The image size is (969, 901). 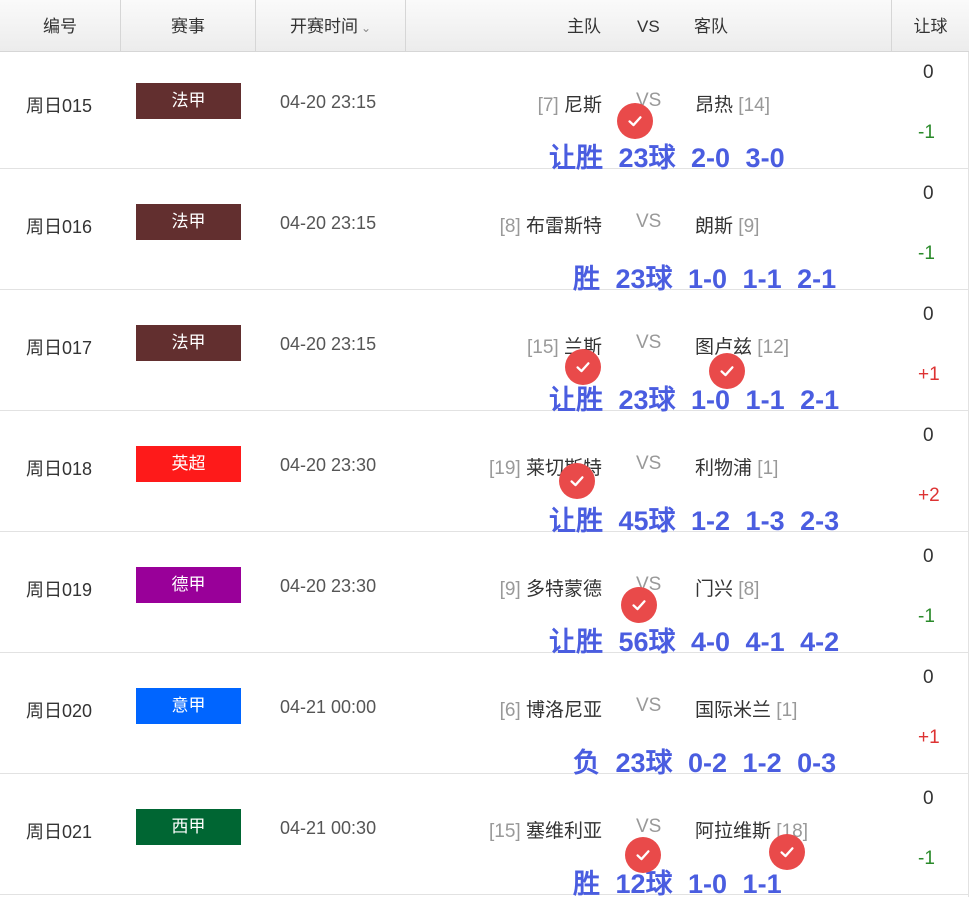 What do you see at coordinates (733, 831) in the screenshot?
I see `away-name: 阿拉维斯` at bounding box center [733, 831].